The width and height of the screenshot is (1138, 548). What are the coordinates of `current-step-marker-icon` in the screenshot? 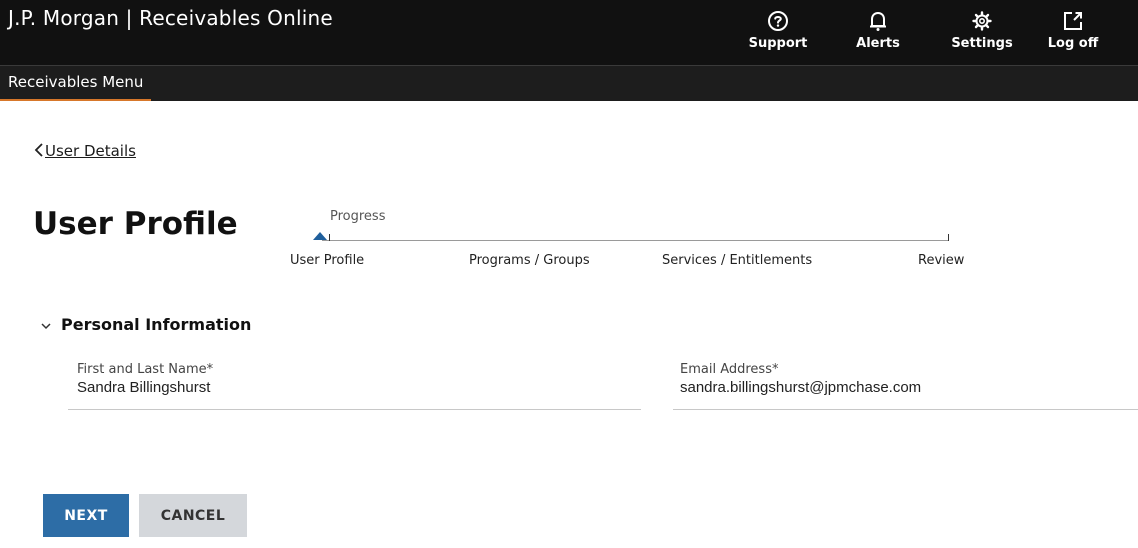 It's located at (320, 236).